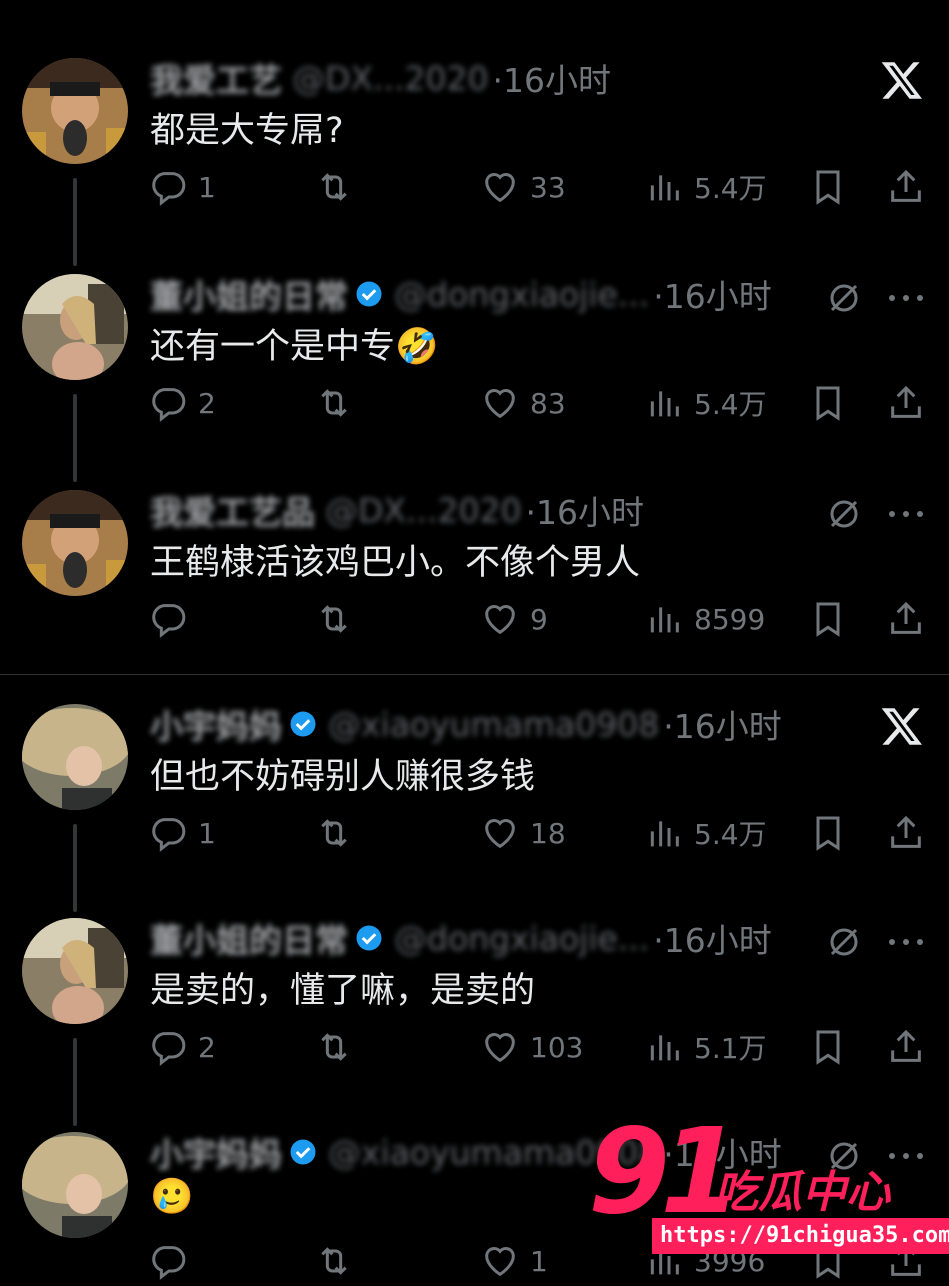 The image size is (949, 1286). What do you see at coordinates (539, 1261) in the screenshot?
I see `like-count: 1` at bounding box center [539, 1261].